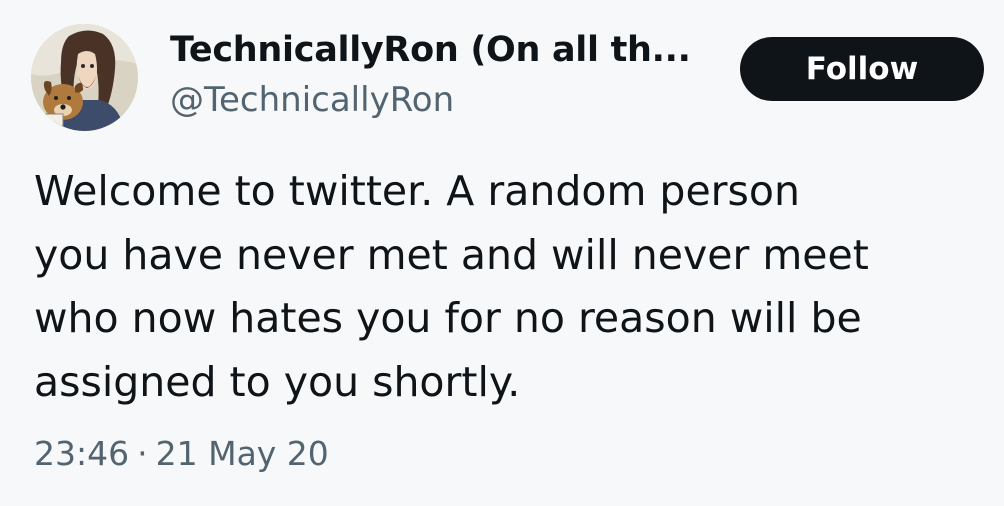  Describe the element at coordinates (242, 453) in the screenshot. I see `tweet-date: 21 May 20` at that location.